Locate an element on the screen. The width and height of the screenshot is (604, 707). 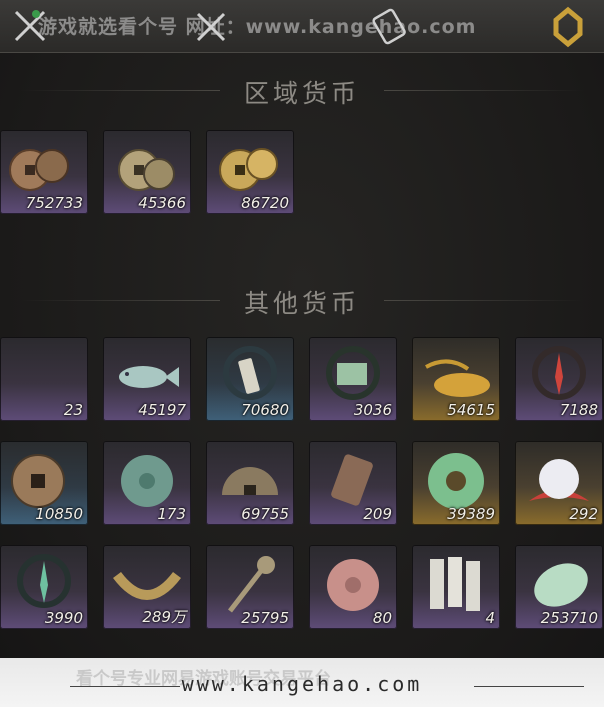
currency-quantity: 25795 is located at coordinates (265, 618).